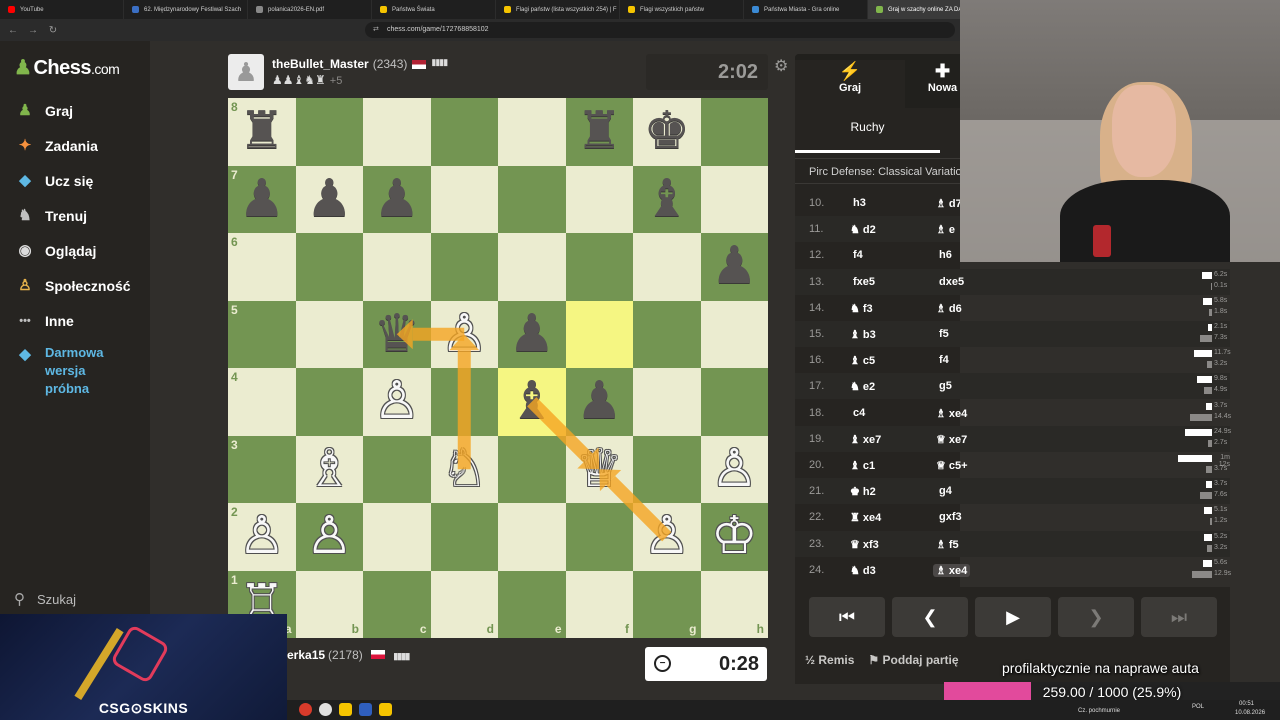  Describe the element at coordinates (847, 617) in the screenshot. I see `first-move-button: ⏮` at that location.